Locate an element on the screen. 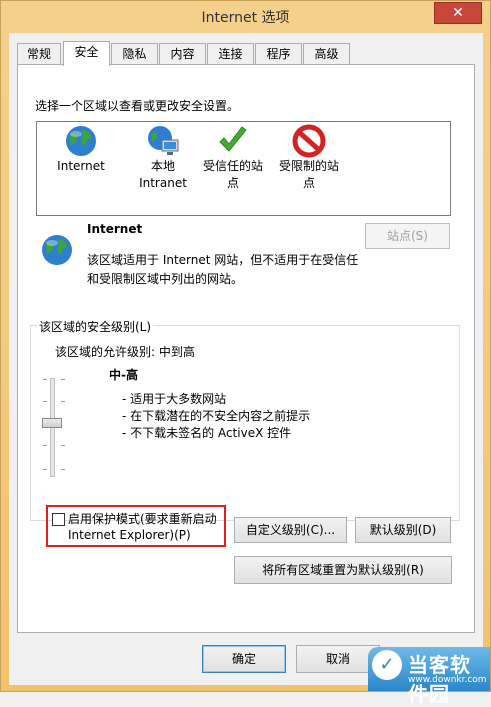 The width and height of the screenshot is (491, 707). zone-instruction: 选择一个区域以查看或更改安全设置。 is located at coordinates (137, 106).